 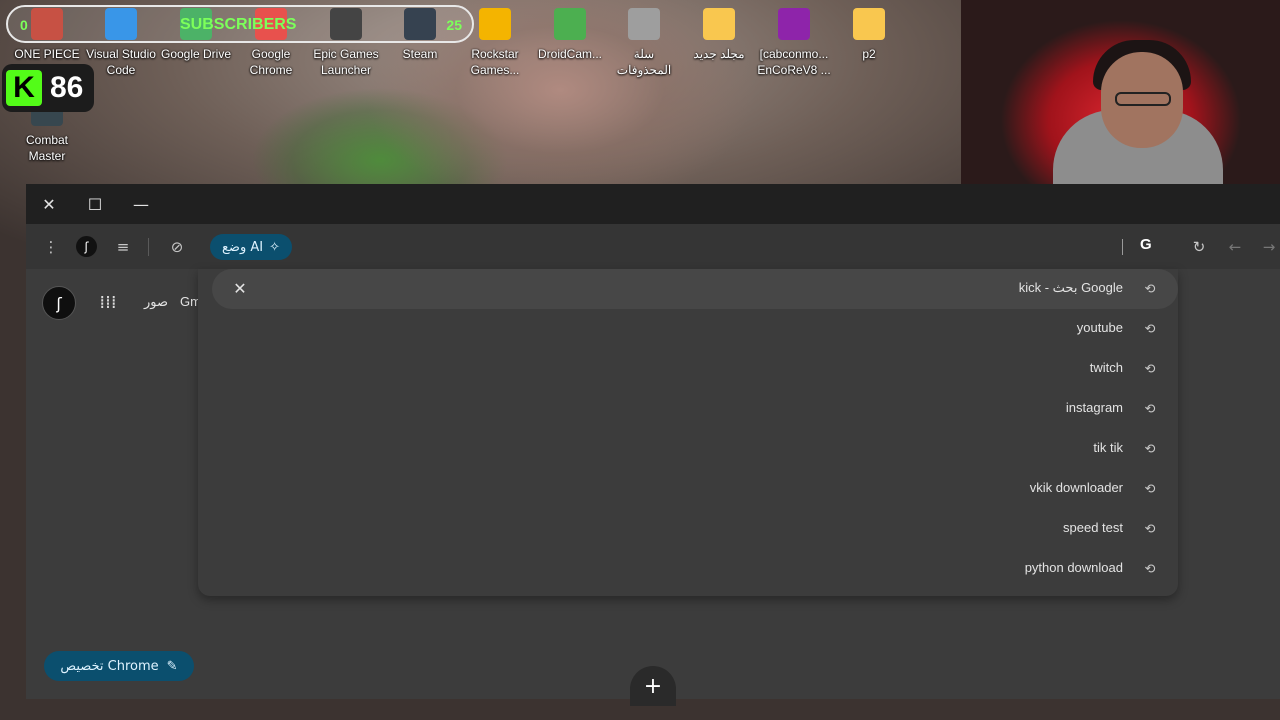 I want to click on suggestion-text: youtube, so click(x=1099, y=327).